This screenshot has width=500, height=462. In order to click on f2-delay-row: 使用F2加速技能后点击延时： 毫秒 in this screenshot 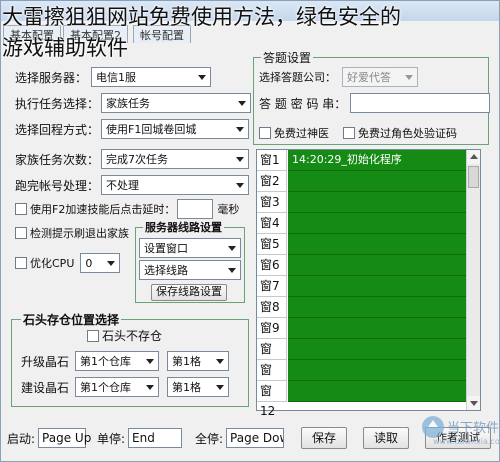, I will do `click(127, 209)`.